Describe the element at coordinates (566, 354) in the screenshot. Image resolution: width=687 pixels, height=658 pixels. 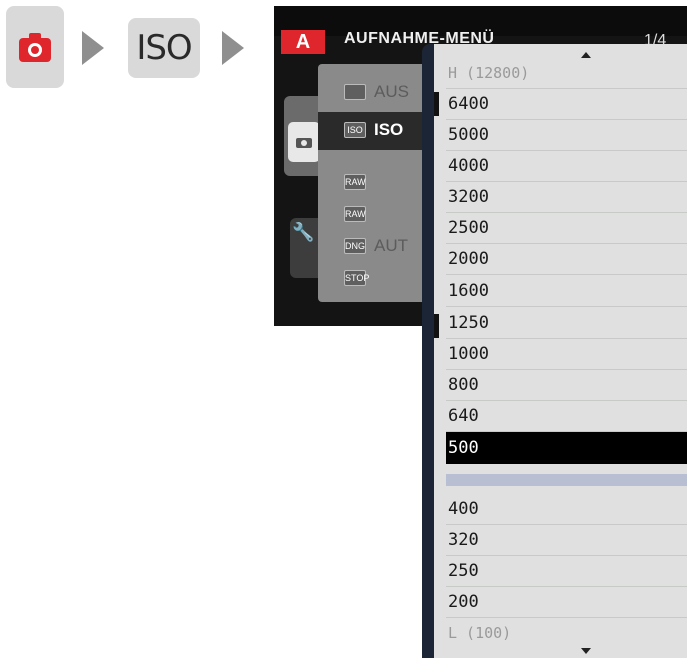
I see `iso-option: 1000` at that location.